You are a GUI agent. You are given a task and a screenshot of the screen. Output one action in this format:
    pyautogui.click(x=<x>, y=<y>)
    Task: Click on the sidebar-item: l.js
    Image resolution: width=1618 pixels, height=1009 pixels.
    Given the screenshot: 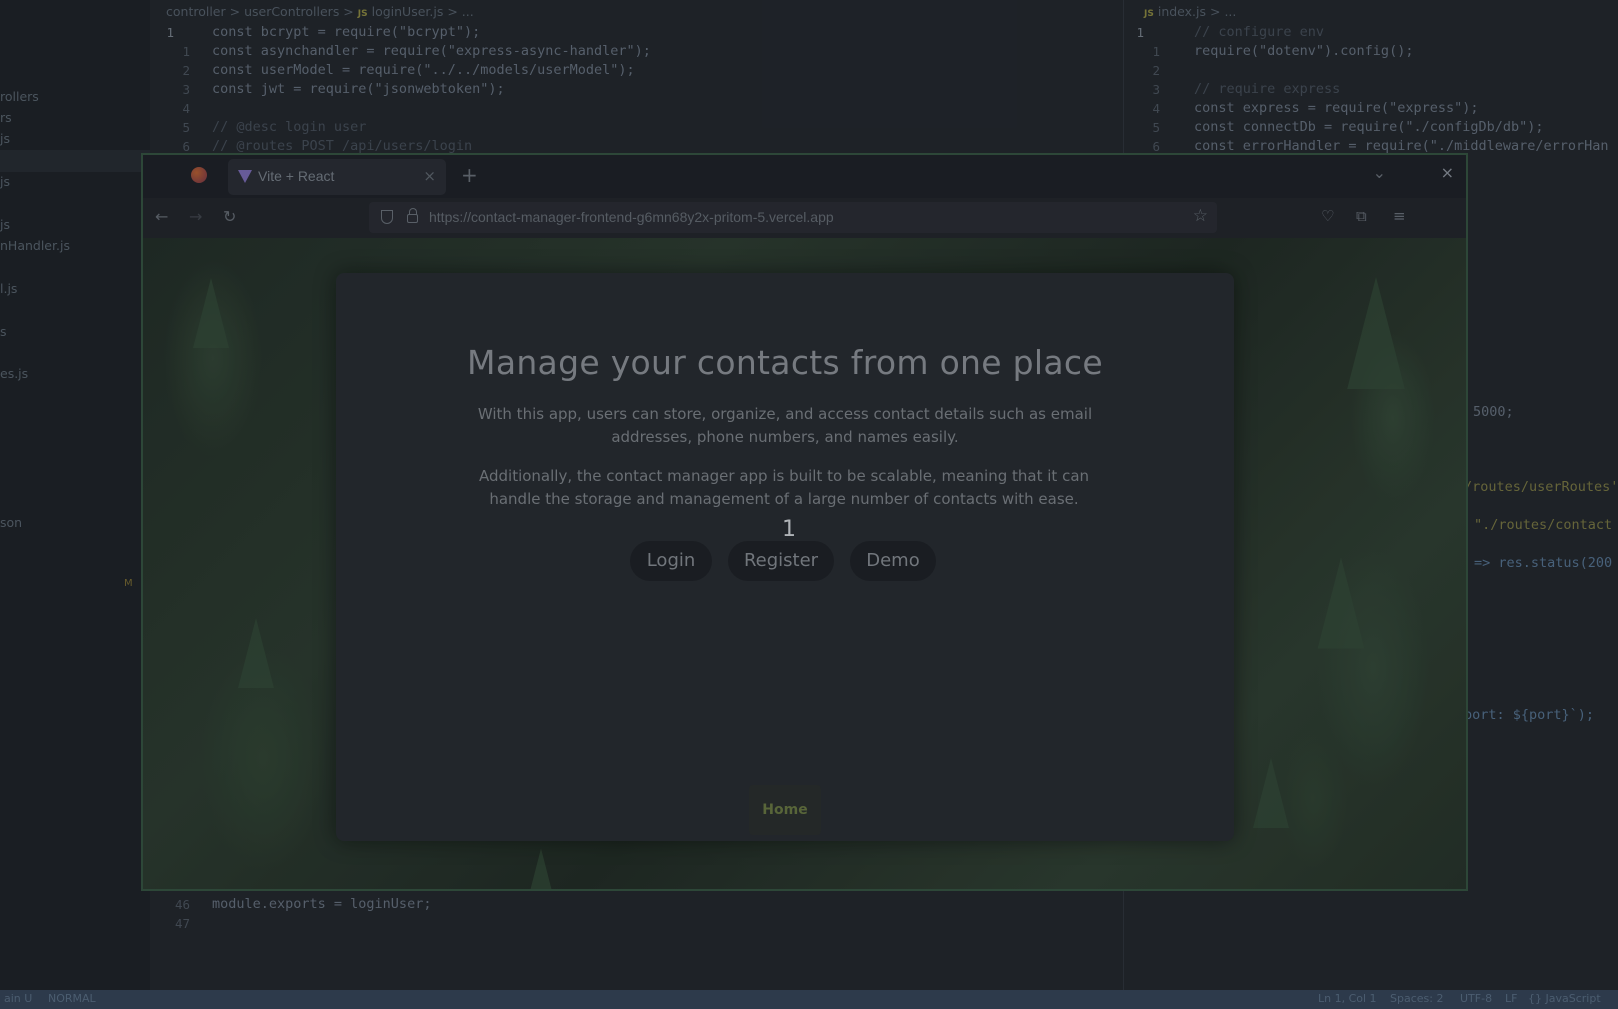 What is the action you would take?
    pyautogui.click(x=8, y=288)
    